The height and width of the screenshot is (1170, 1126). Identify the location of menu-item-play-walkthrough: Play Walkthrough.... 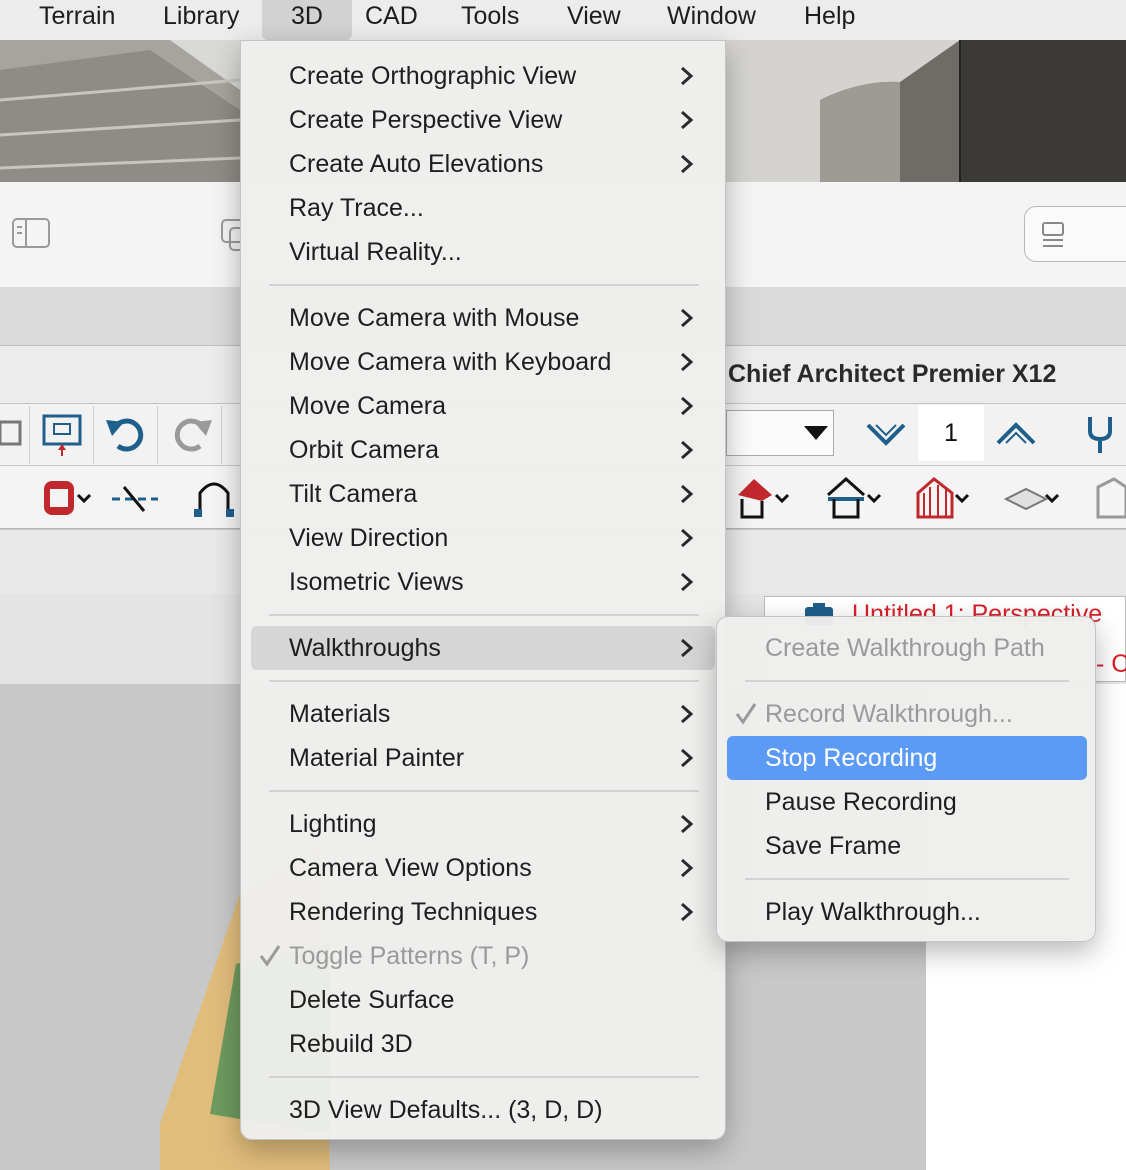
(907, 912).